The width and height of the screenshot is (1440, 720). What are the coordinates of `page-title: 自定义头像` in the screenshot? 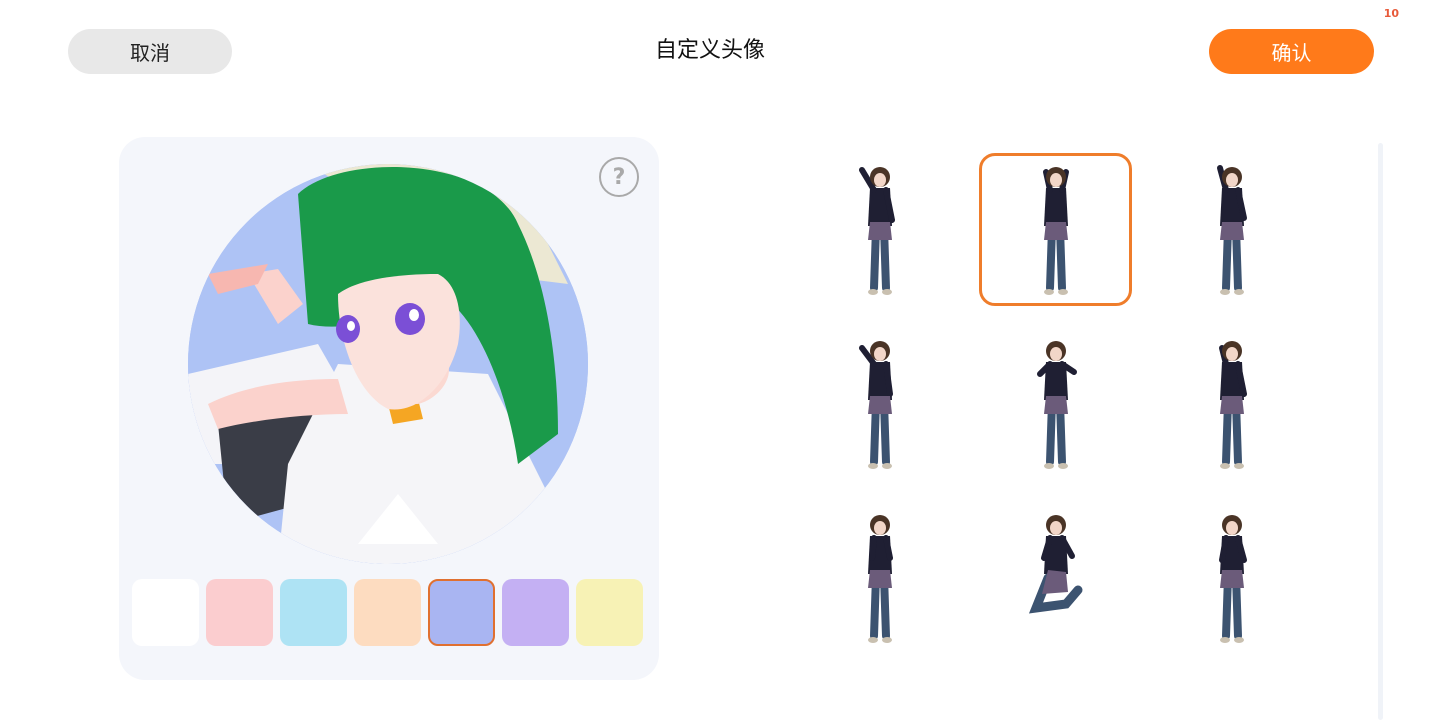 It's located at (709, 50).